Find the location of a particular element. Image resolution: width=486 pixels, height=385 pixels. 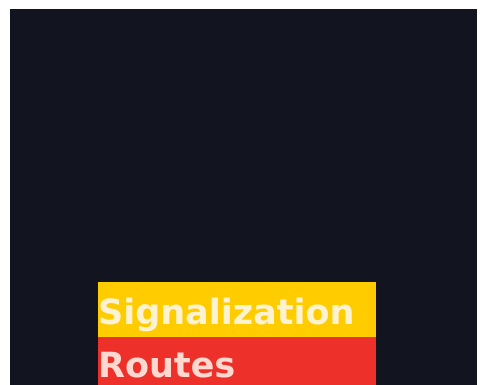

menu-item-signalization: Signalization is located at coordinates (237, 309).